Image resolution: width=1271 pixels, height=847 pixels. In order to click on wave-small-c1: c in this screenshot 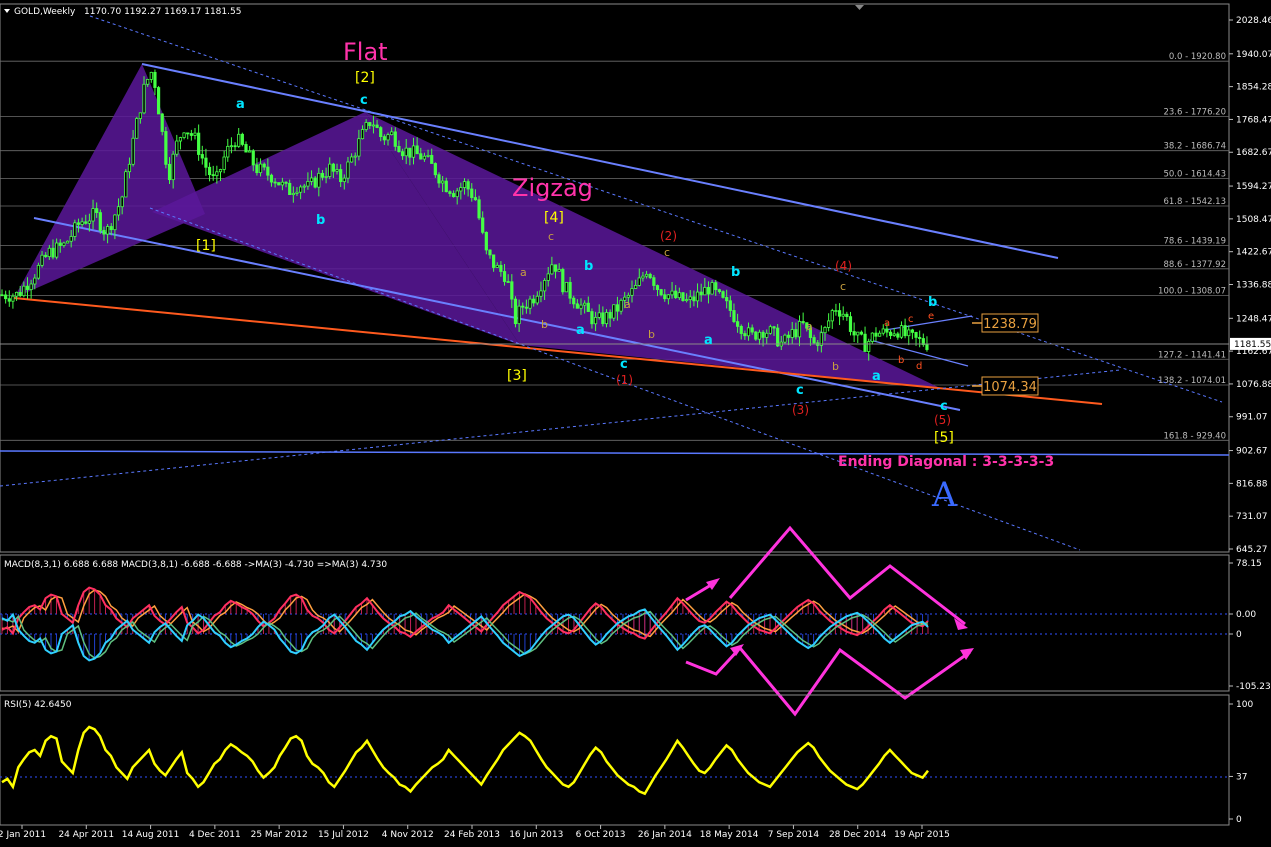, I will do `click(551, 236)`.